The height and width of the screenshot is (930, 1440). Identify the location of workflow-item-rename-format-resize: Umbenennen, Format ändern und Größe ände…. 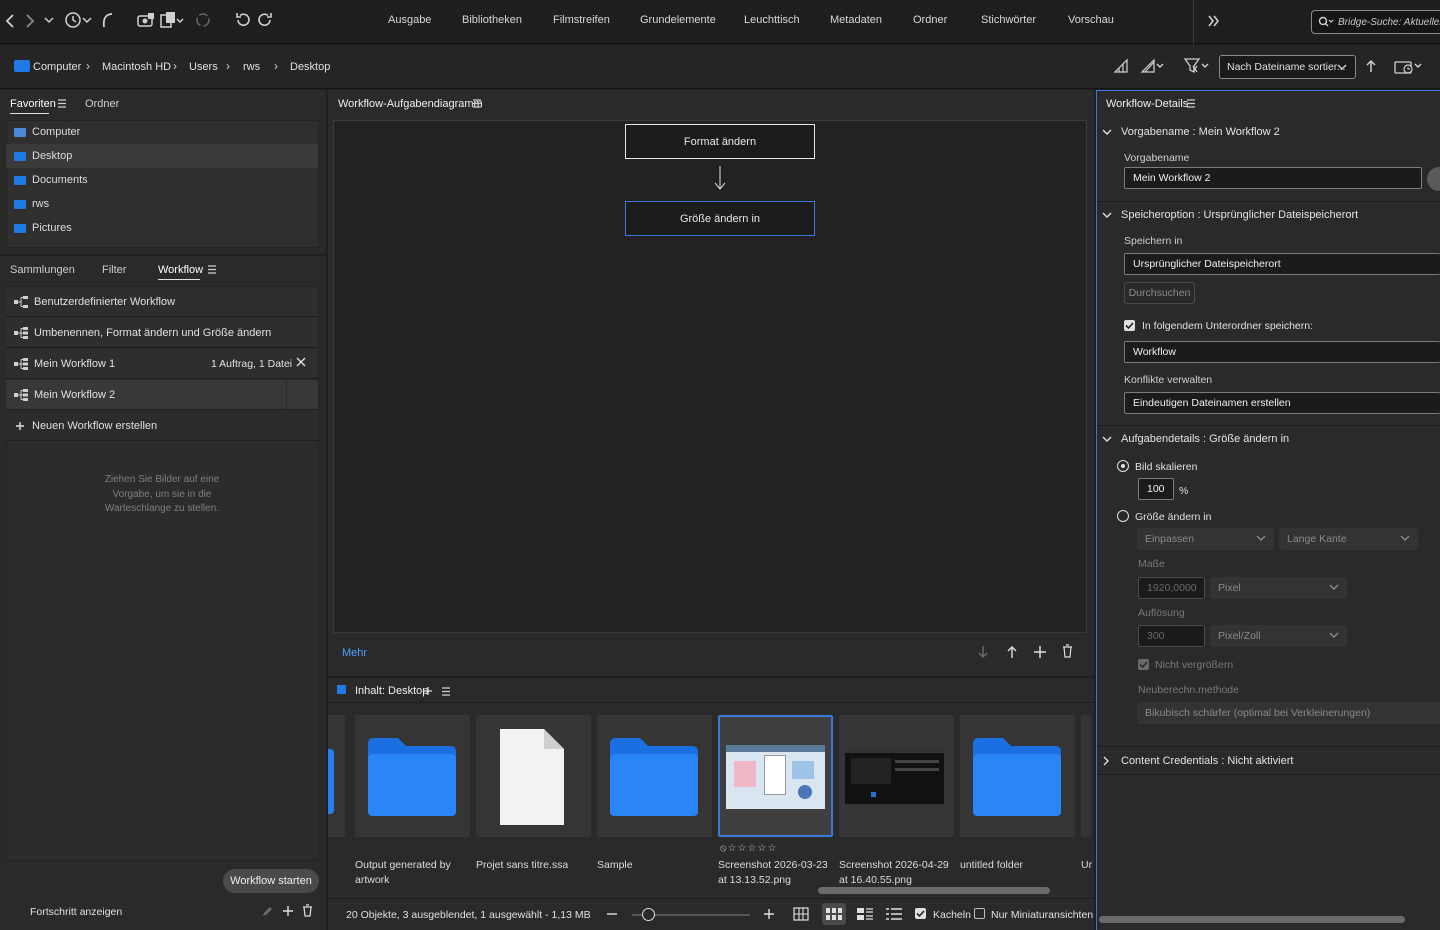
(162, 333).